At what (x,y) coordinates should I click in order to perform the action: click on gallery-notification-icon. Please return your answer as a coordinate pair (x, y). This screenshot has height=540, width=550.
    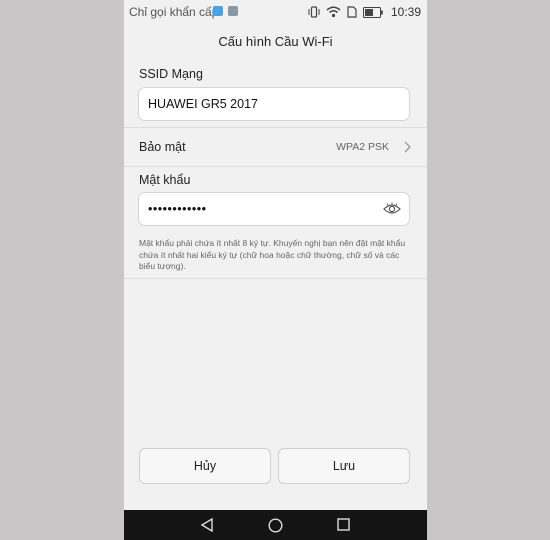
    Looking at the image, I should click on (233, 11).